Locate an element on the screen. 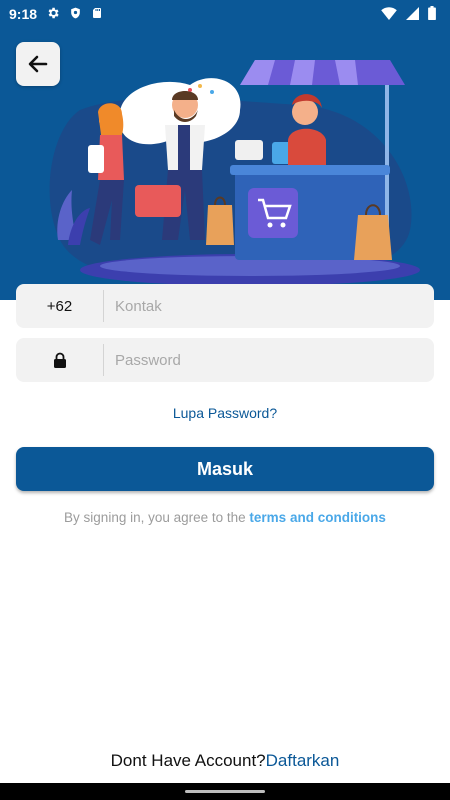  sd-card-icon is located at coordinates (97, 13).